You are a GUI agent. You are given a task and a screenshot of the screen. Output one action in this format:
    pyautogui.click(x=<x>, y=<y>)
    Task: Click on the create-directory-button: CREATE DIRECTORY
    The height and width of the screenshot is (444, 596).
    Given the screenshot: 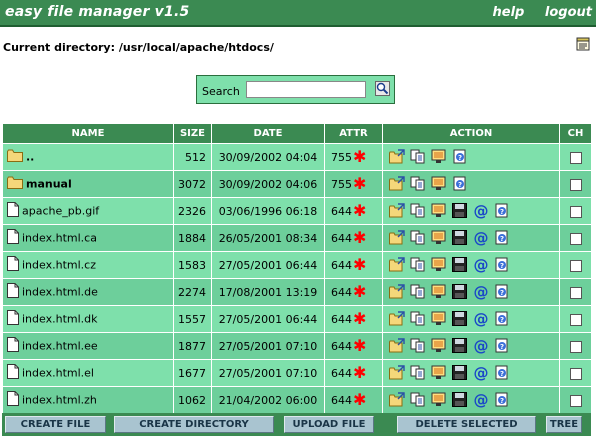 What is the action you would take?
    pyautogui.click(x=194, y=424)
    